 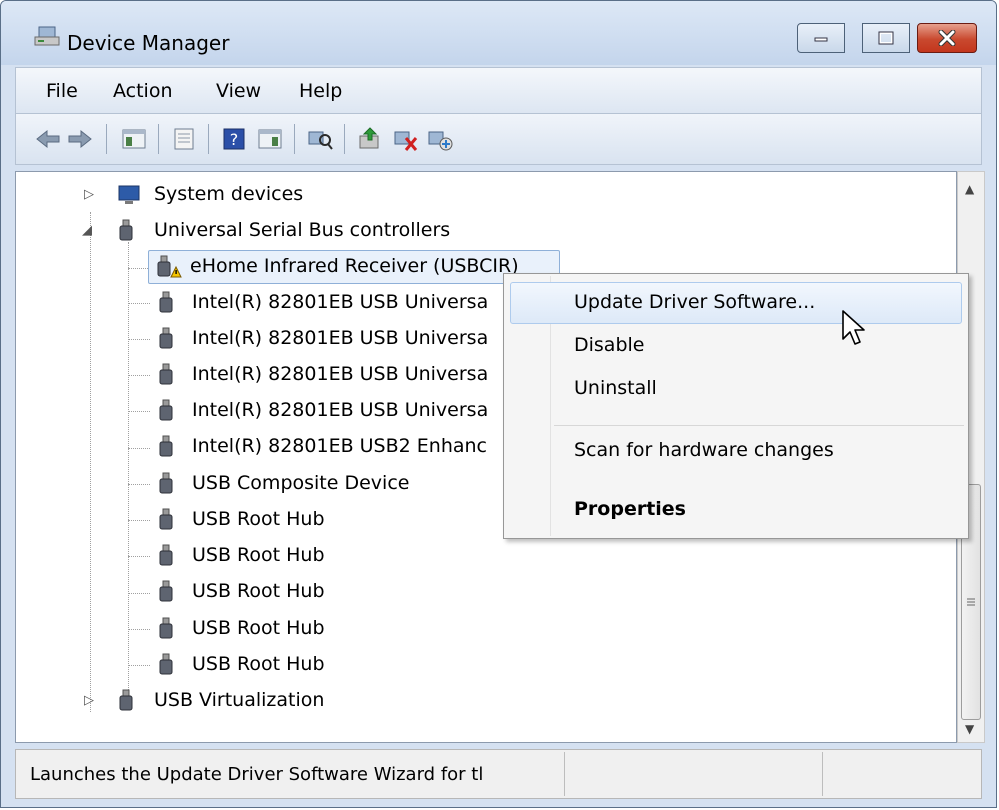 I want to click on close-button, so click(x=947, y=38).